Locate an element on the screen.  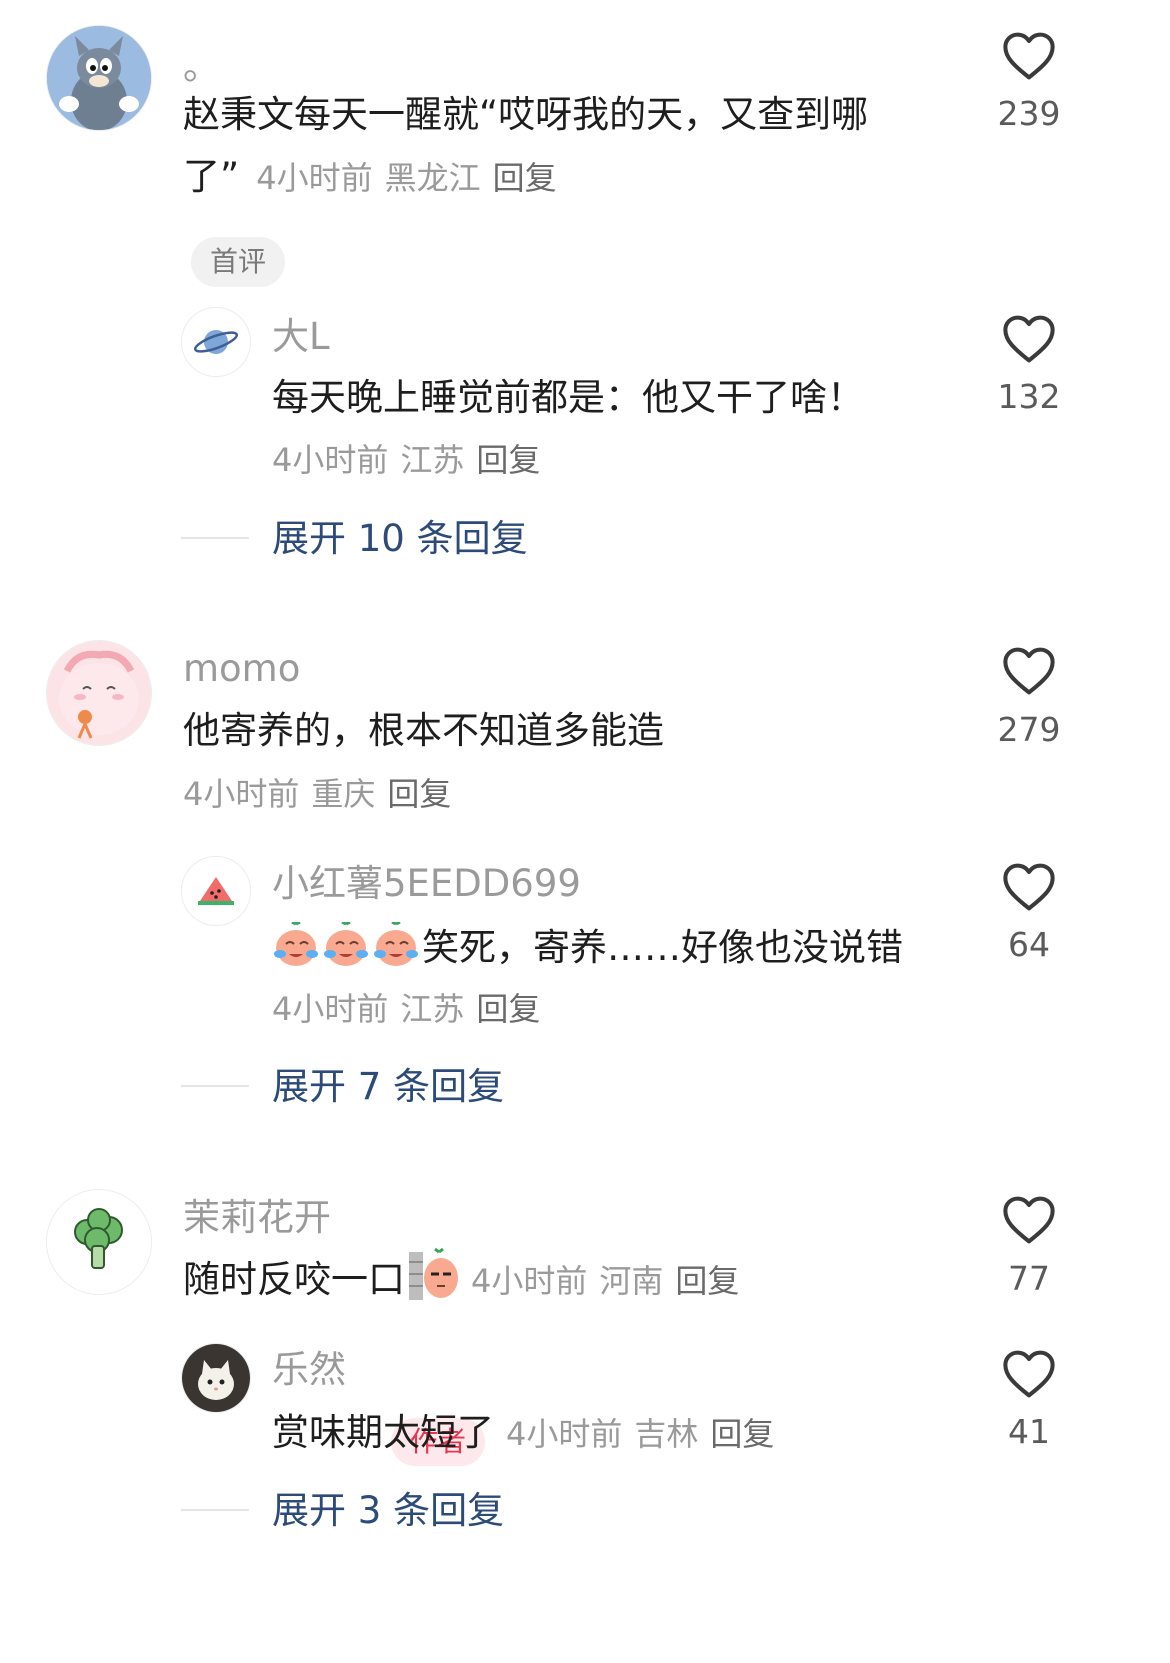
expand-replies-button: 展开 7 条回复 is located at coordinates (388, 1086).